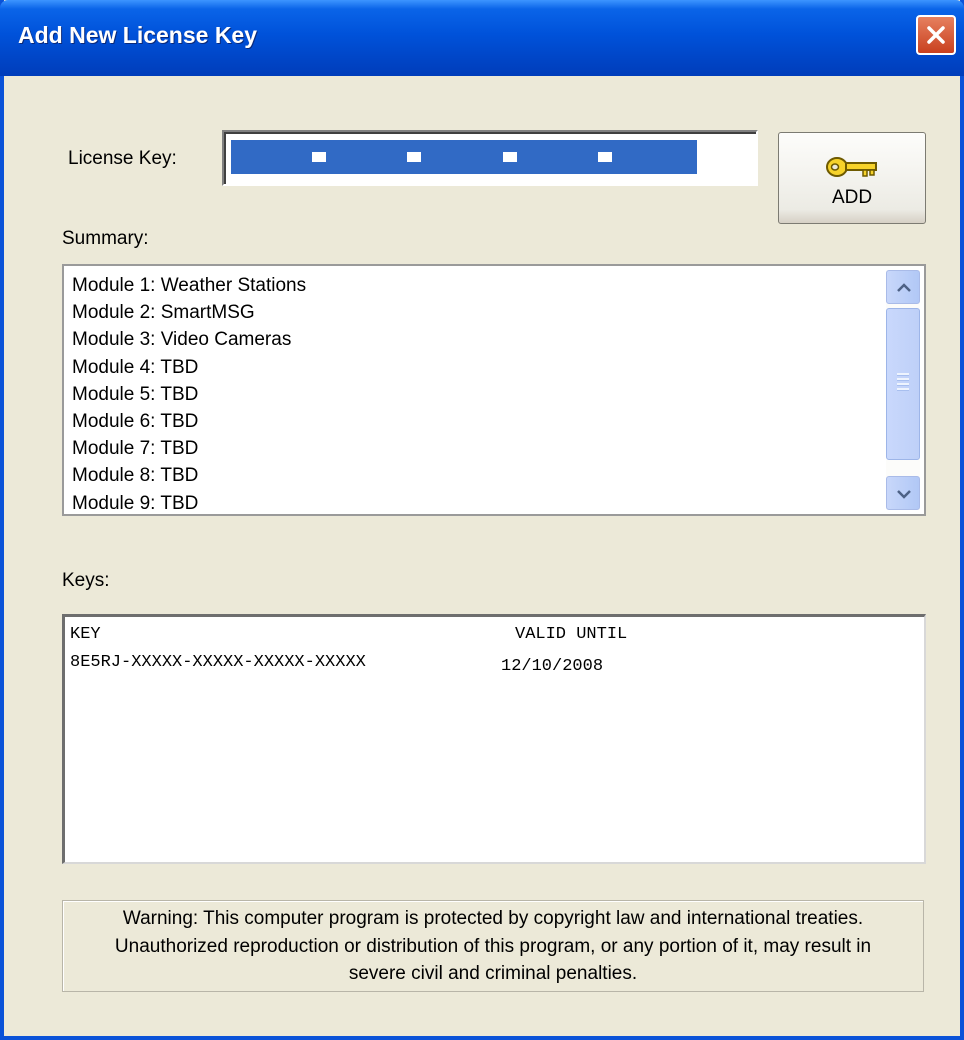  I want to click on scroll-down-button, so click(903, 493).